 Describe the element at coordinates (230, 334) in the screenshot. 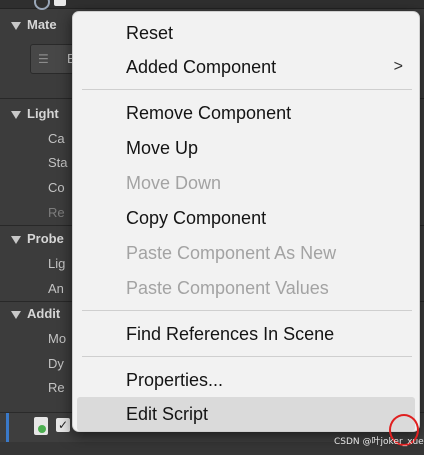

I see `menu-item-label: Find References In Scene` at that location.